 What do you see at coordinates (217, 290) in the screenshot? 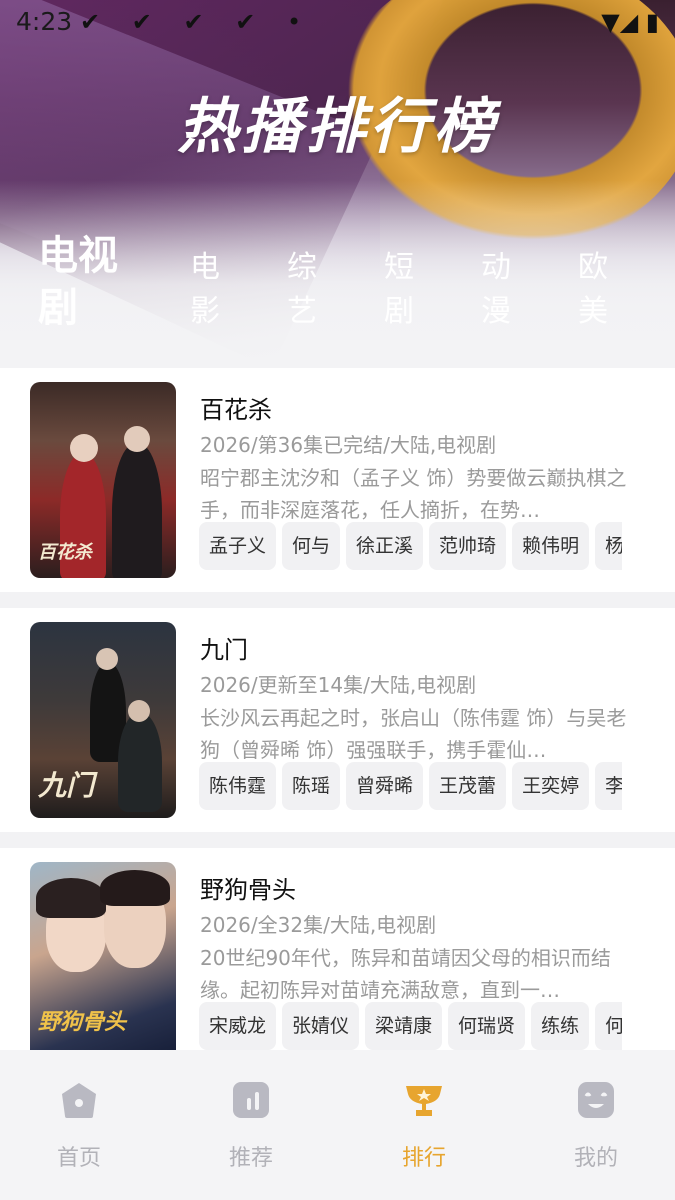
I see `tab-movie: 电影` at bounding box center [217, 290].